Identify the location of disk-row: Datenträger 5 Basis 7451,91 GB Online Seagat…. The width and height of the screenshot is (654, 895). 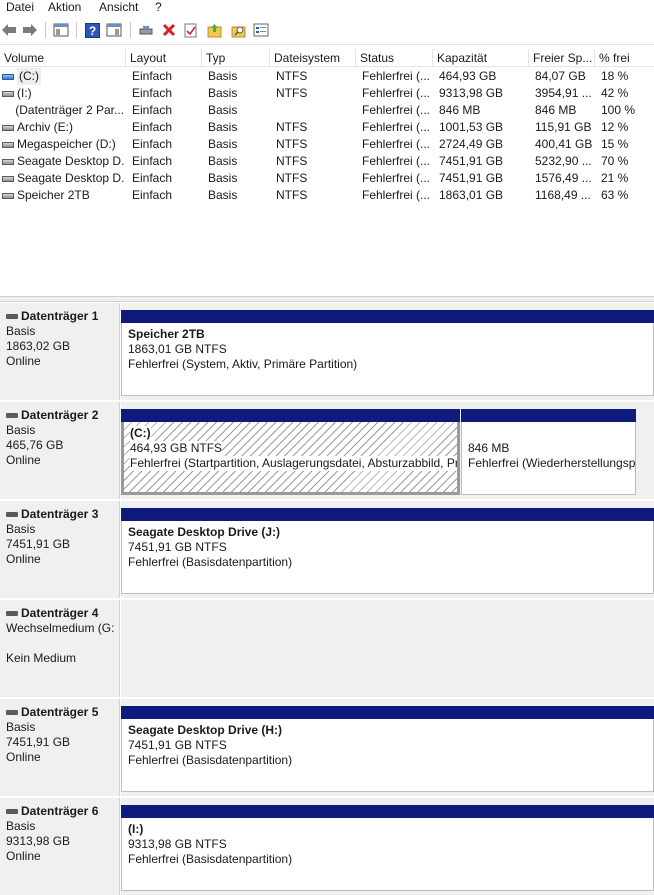
(327, 747).